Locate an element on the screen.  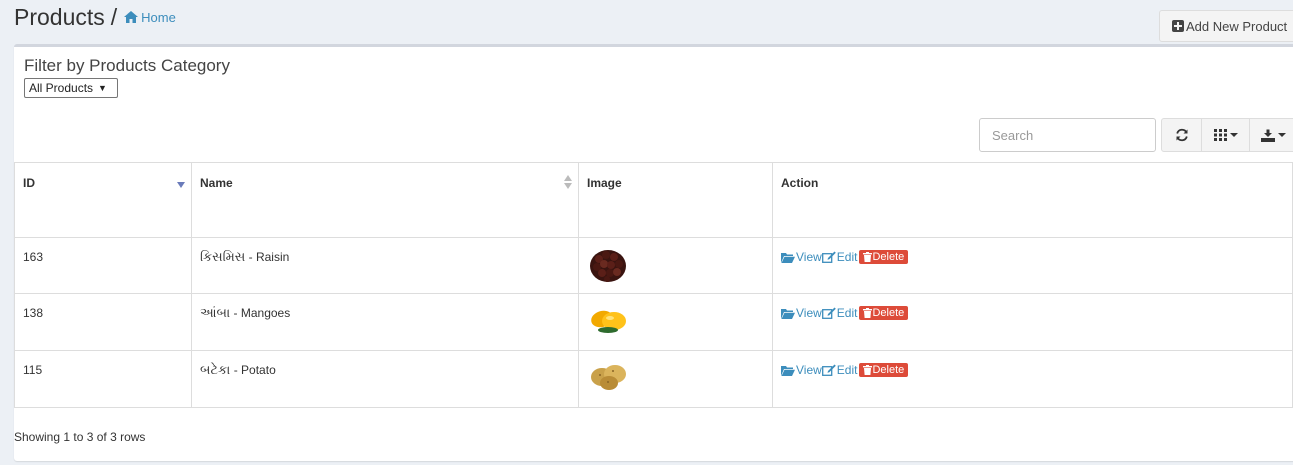
product-name-english: Potato is located at coordinates (258, 370).